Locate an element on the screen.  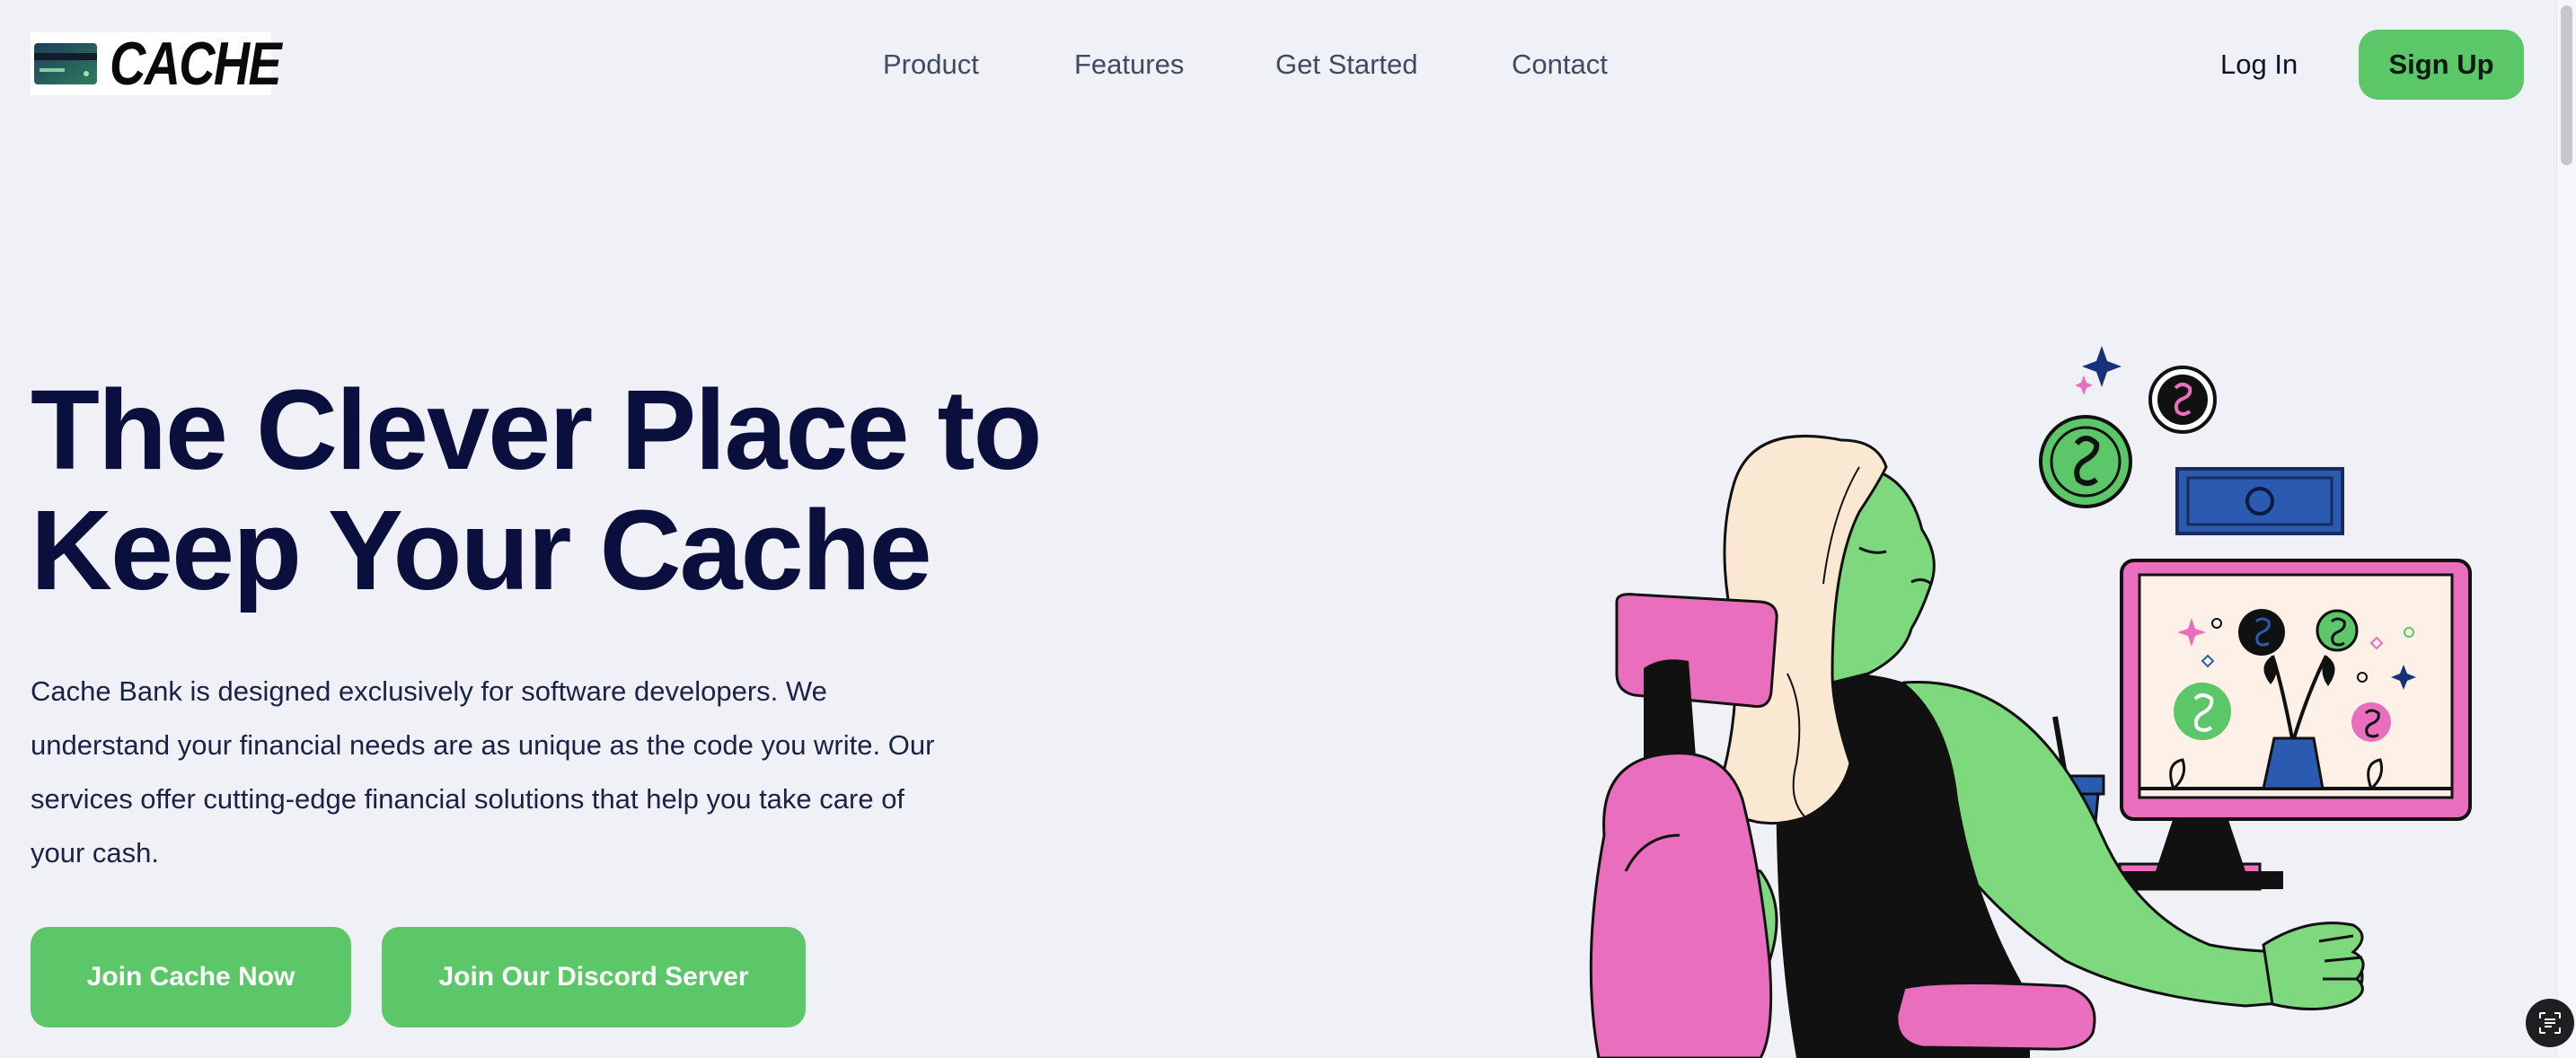
login-link: Log In is located at coordinates (2259, 64).